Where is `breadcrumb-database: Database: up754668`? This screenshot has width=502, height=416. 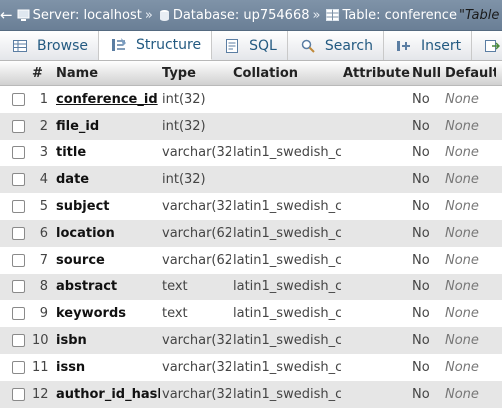 breadcrumb-database: Database: up754668 is located at coordinates (232, 15).